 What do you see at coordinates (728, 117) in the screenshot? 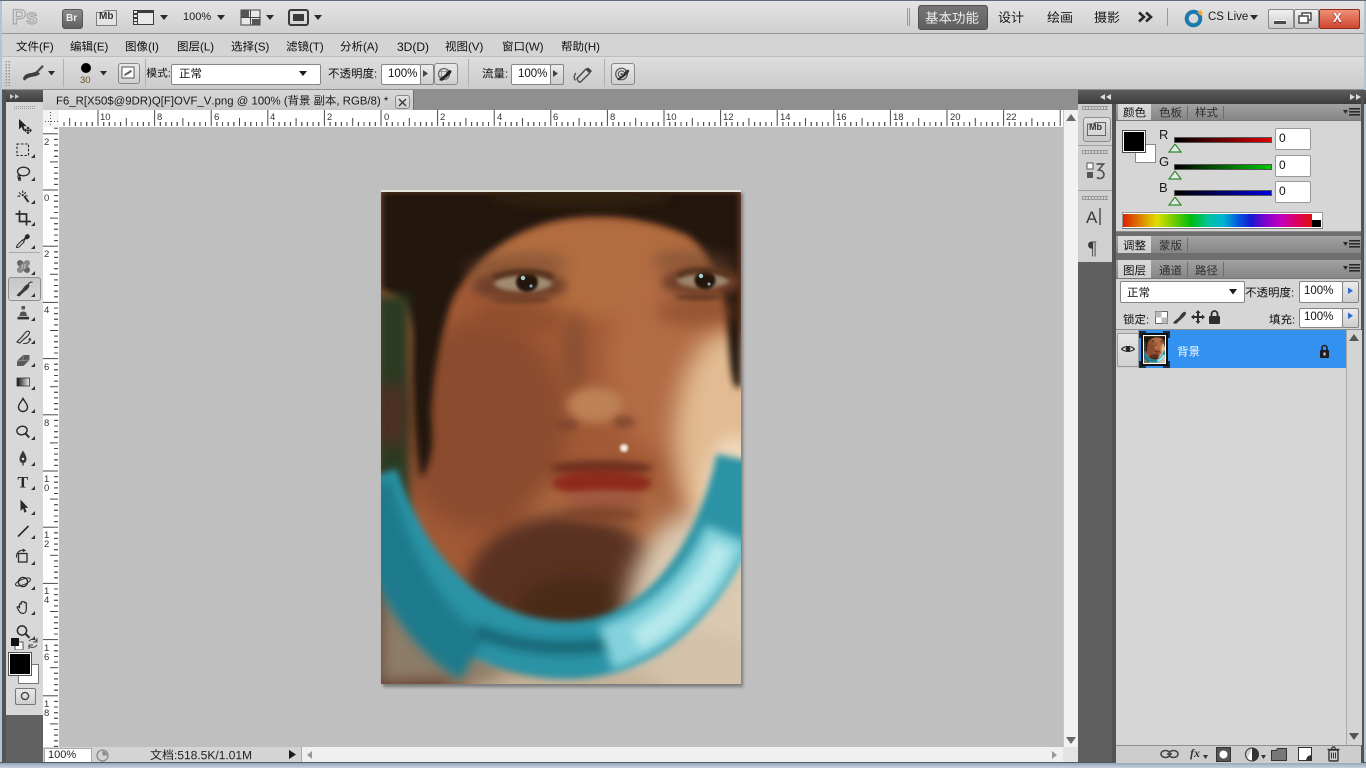
I see `svg-text: 12` at bounding box center [728, 117].